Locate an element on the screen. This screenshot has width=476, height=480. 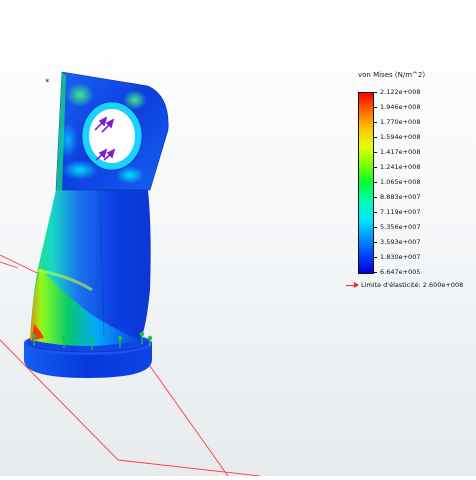
legend-tick-label: 1.830e+007 is located at coordinates (400, 257).